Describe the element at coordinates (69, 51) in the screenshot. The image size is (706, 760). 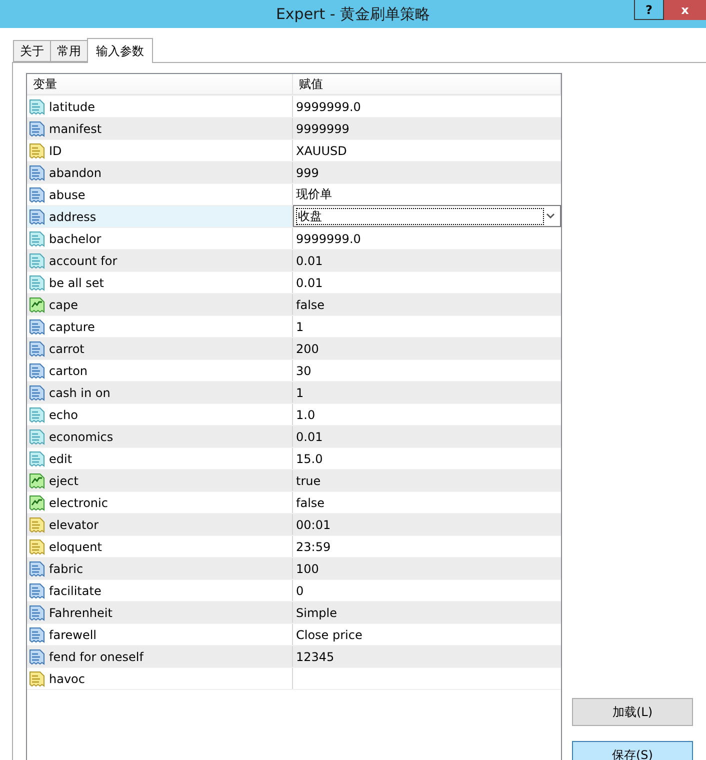
I see `tab: 常用` at that location.